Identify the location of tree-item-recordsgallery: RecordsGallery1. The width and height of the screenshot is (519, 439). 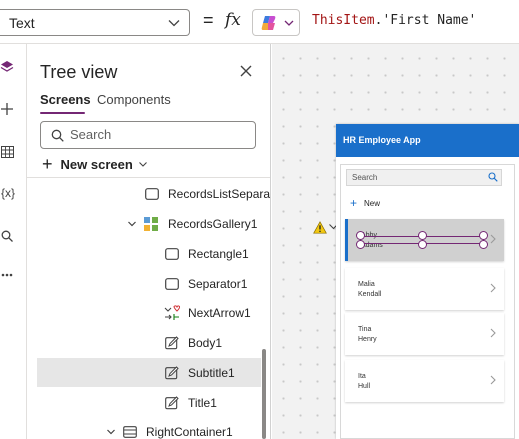
(149, 223).